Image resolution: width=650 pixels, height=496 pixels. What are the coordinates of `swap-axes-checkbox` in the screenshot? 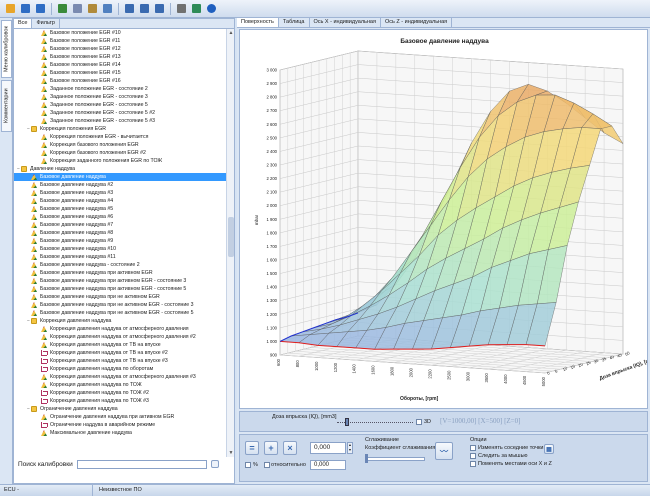 It's located at (473, 464).